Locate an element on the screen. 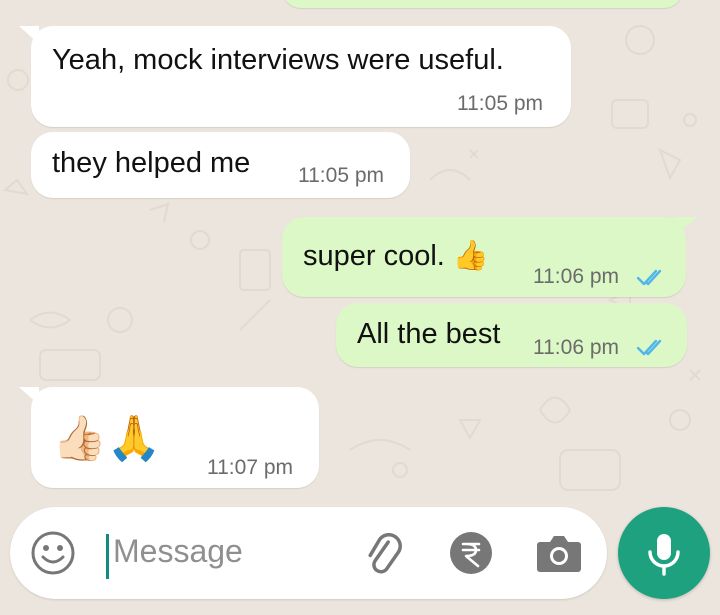 This screenshot has height=615, width=720. message-composer is located at coordinates (308, 553).